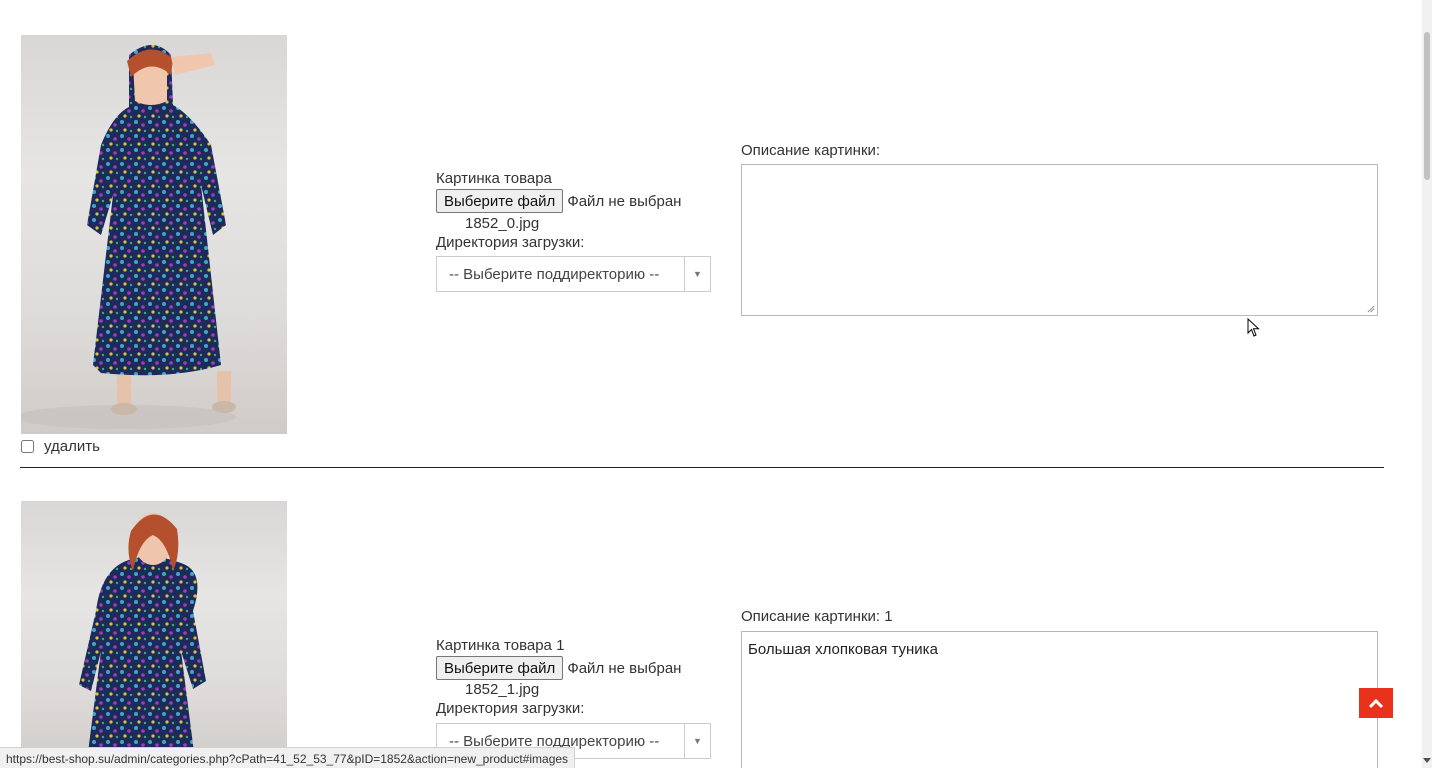 The image size is (1432, 768). Describe the element at coordinates (817, 616) in the screenshot. I see `description-label: Описание картинки: 1` at that location.